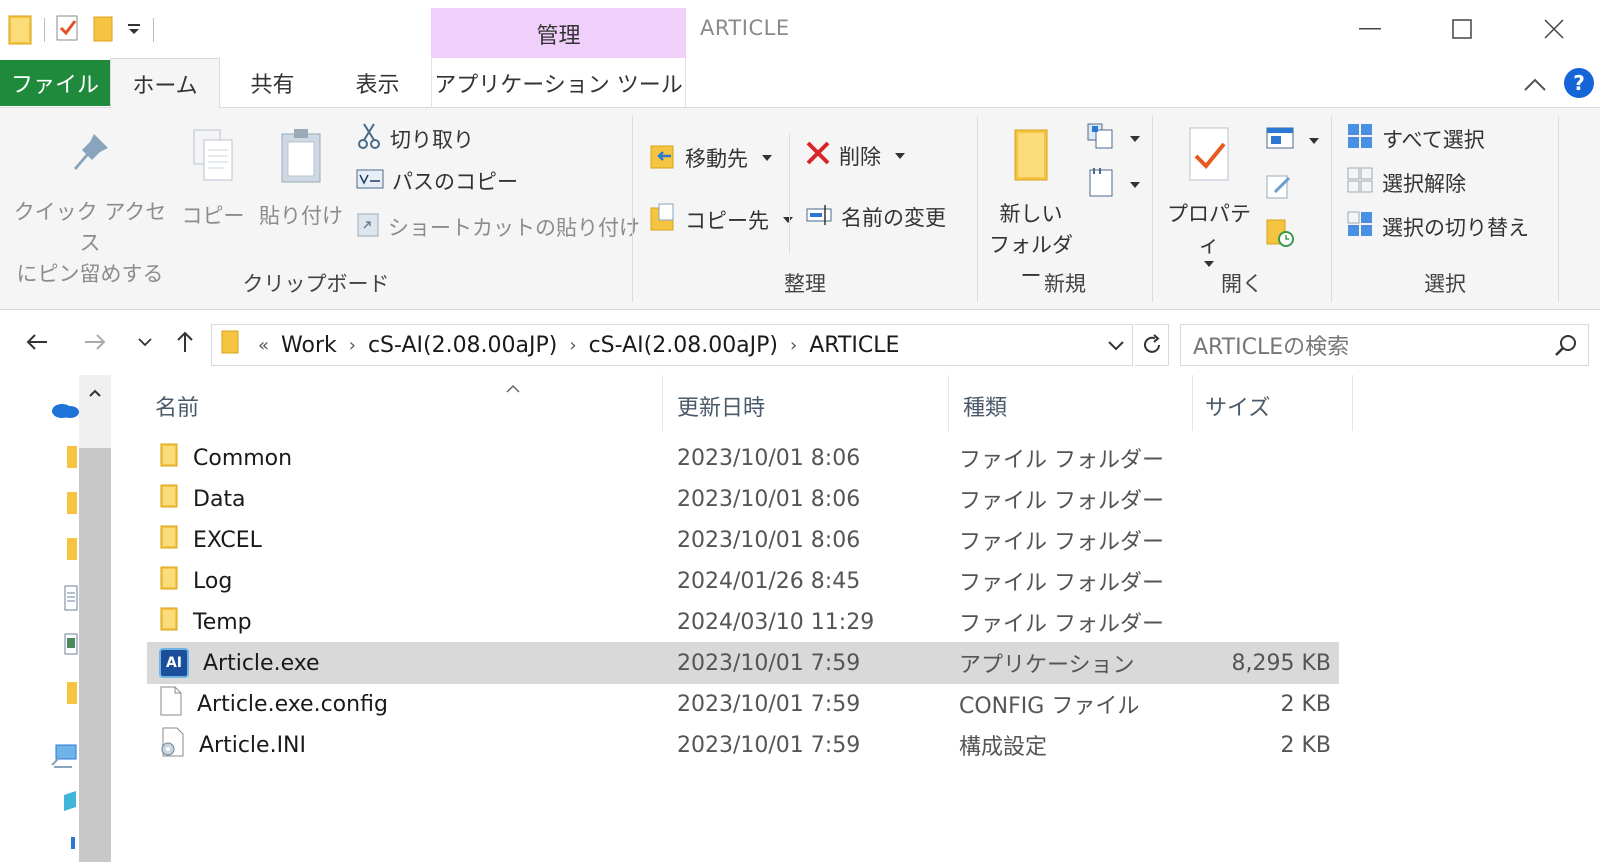 This screenshot has width=1600, height=862. What do you see at coordinates (95, 342) in the screenshot?
I see `forward-button` at bounding box center [95, 342].